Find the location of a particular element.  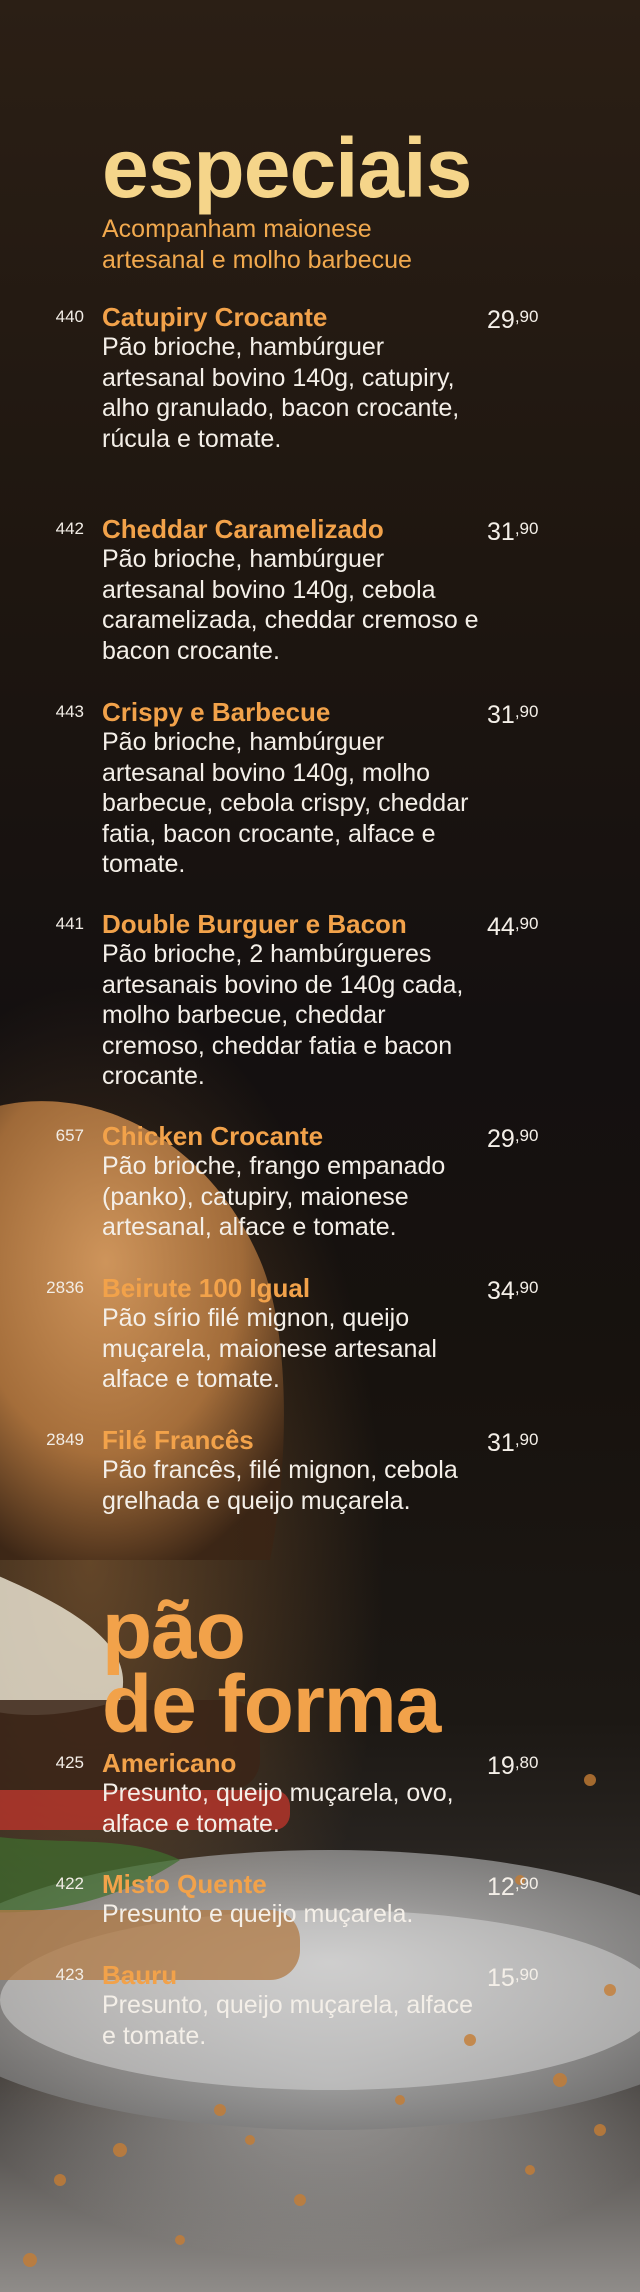

item-price: 12,90 is located at coordinates (513, 1887).